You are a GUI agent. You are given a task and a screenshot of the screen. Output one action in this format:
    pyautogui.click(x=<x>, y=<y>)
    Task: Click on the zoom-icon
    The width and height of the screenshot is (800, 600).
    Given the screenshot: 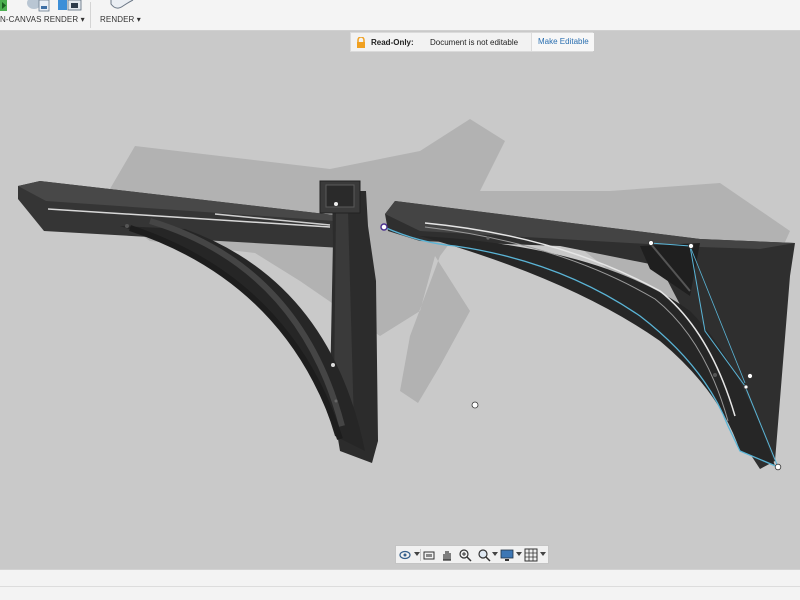 What is the action you would take?
    pyautogui.click(x=465, y=555)
    